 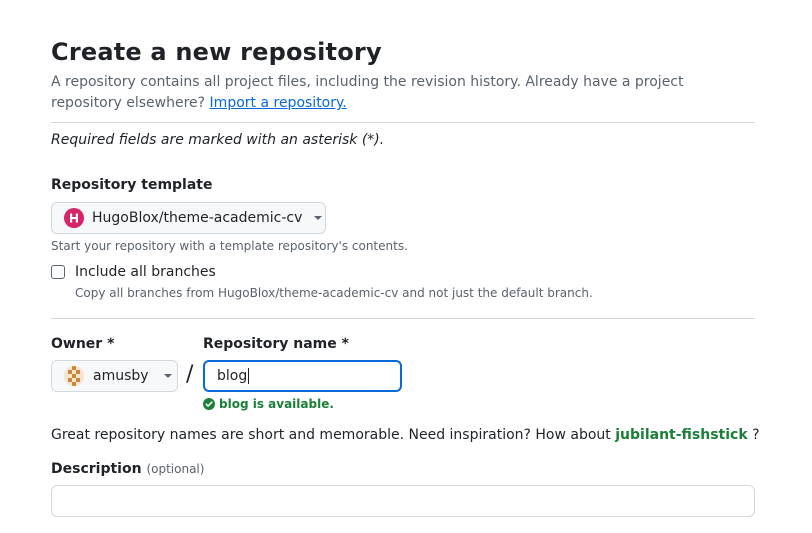 I want to click on template-select-value: HugoBlox/theme-academic-cv, so click(x=197, y=218).